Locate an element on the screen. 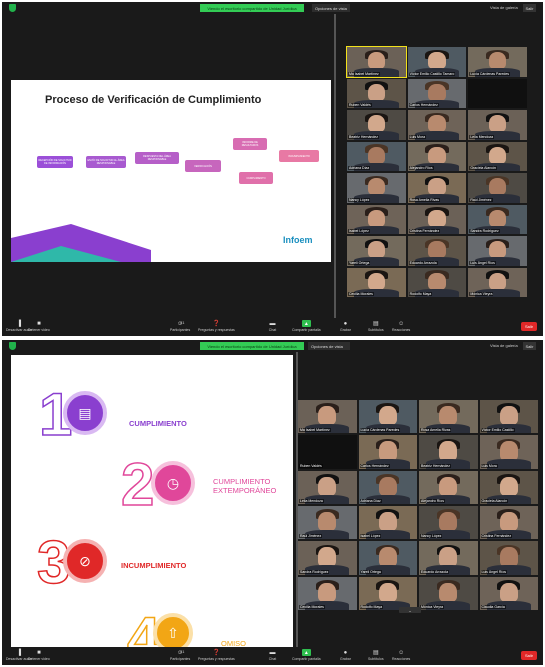 Image resolution: width=545 pixels, height=667 pixels. toolbar-label: Compartir pantalla is located at coordinates (306, 330).